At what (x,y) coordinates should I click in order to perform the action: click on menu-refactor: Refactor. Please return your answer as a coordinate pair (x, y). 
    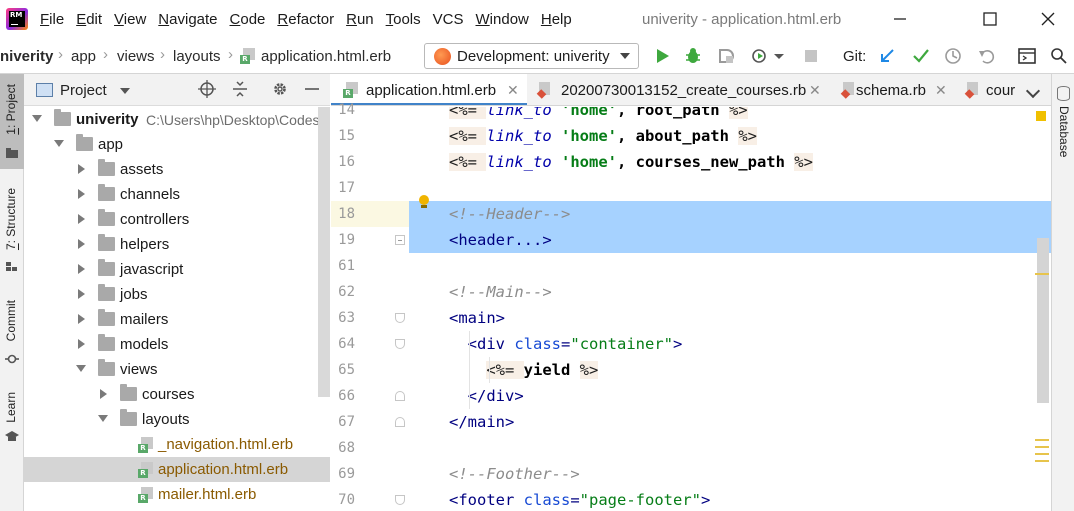
    Looking at the image, I should click on (305, 19).